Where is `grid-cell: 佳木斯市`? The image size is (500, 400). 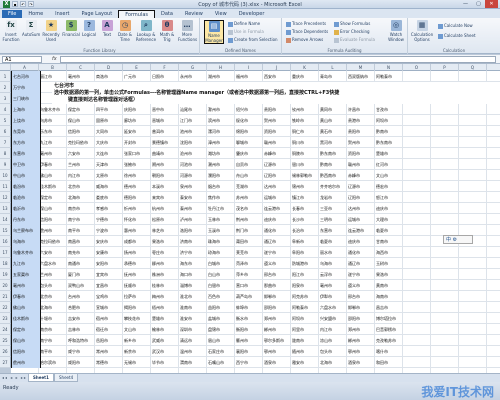
grid-cell: 佳木斯市 is located at coordinates (53, 186).